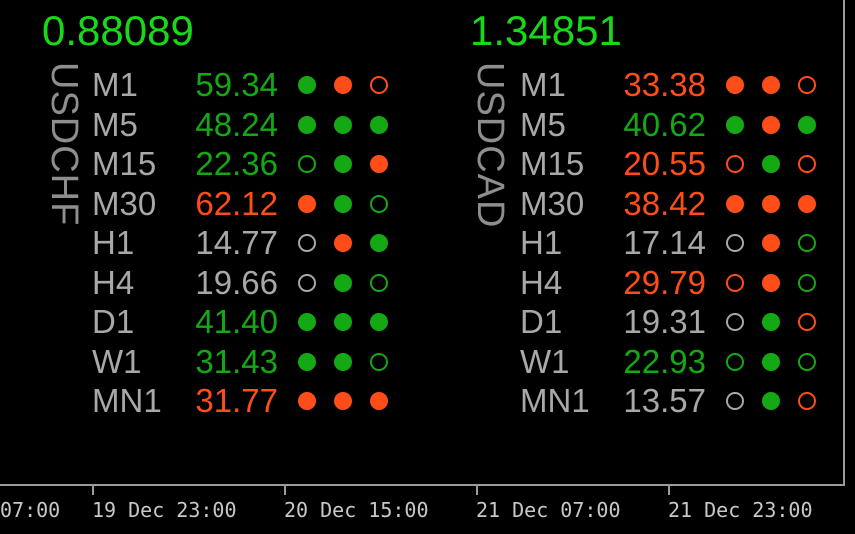 Image resolution: width=855 pixels, height=534 pixels. I want to click on timeframe-row: M30 38.42, so click(628, 204).